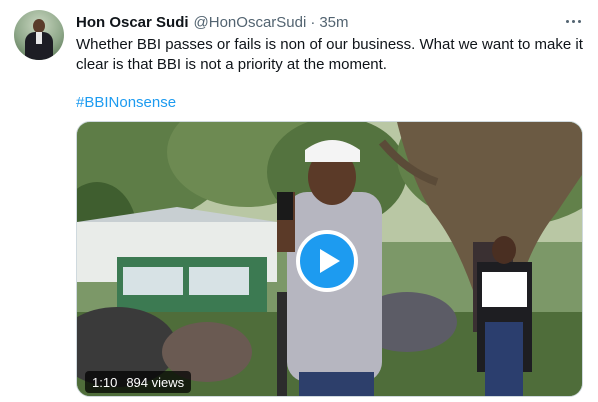  I want to click on more-options-icon, so click(573, 21).